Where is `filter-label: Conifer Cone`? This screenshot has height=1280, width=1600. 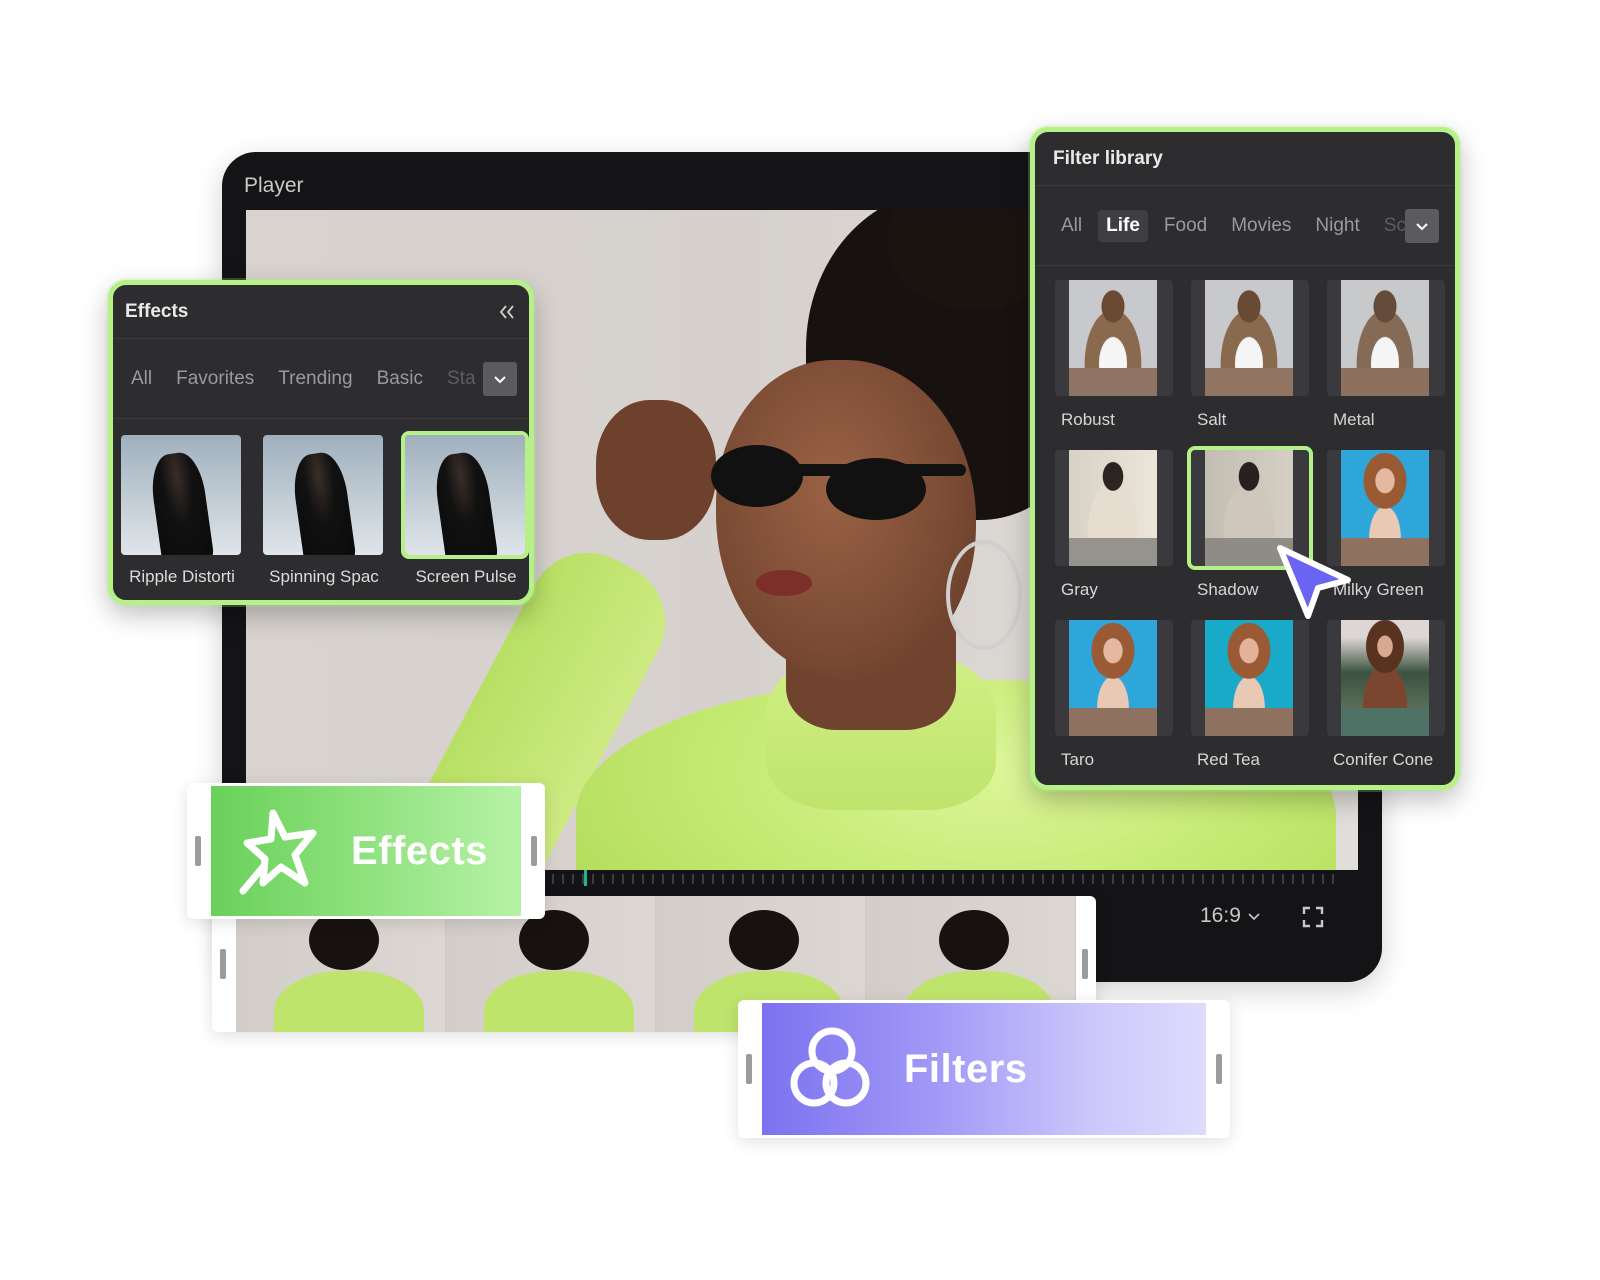
filter-label: Conifer Cone is located at coordinates (1383, 759).